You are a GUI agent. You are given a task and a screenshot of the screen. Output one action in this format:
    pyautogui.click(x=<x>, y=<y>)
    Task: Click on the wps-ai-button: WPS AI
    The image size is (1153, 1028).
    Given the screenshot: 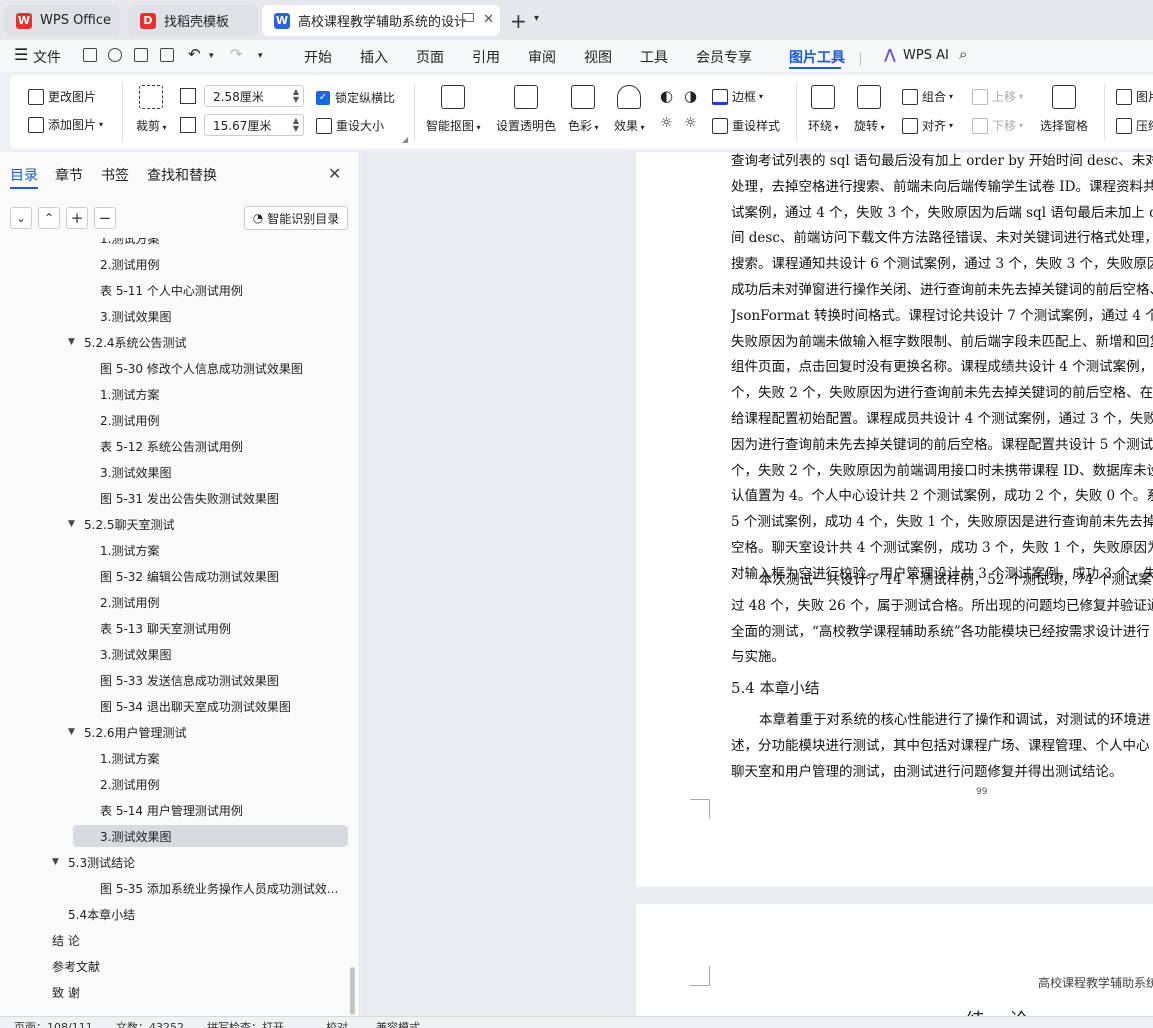 What is the action you would take?
    pyautogui.click(x=926, y=55)
    